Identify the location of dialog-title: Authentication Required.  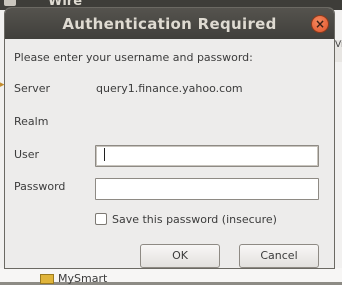
(169, 24).